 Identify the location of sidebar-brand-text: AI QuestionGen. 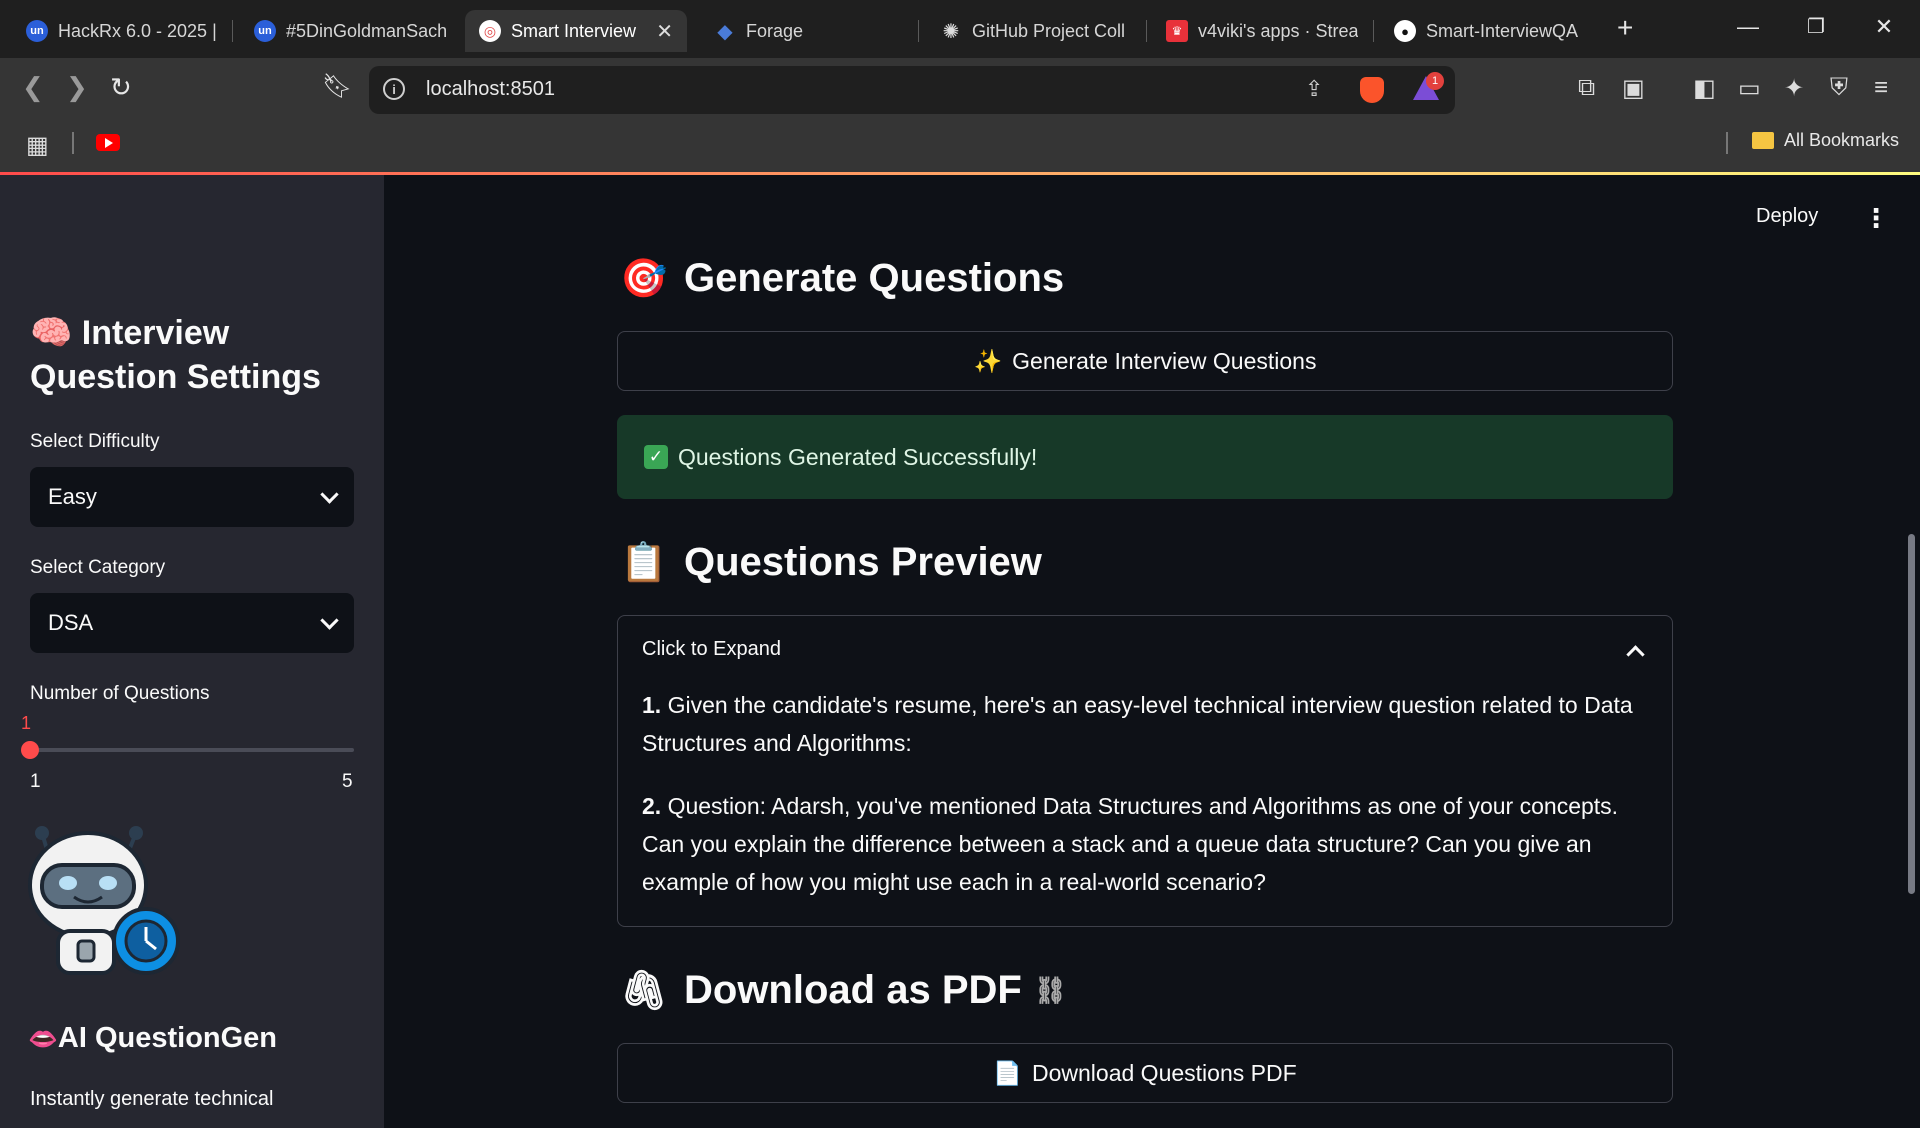
(167, 1038).